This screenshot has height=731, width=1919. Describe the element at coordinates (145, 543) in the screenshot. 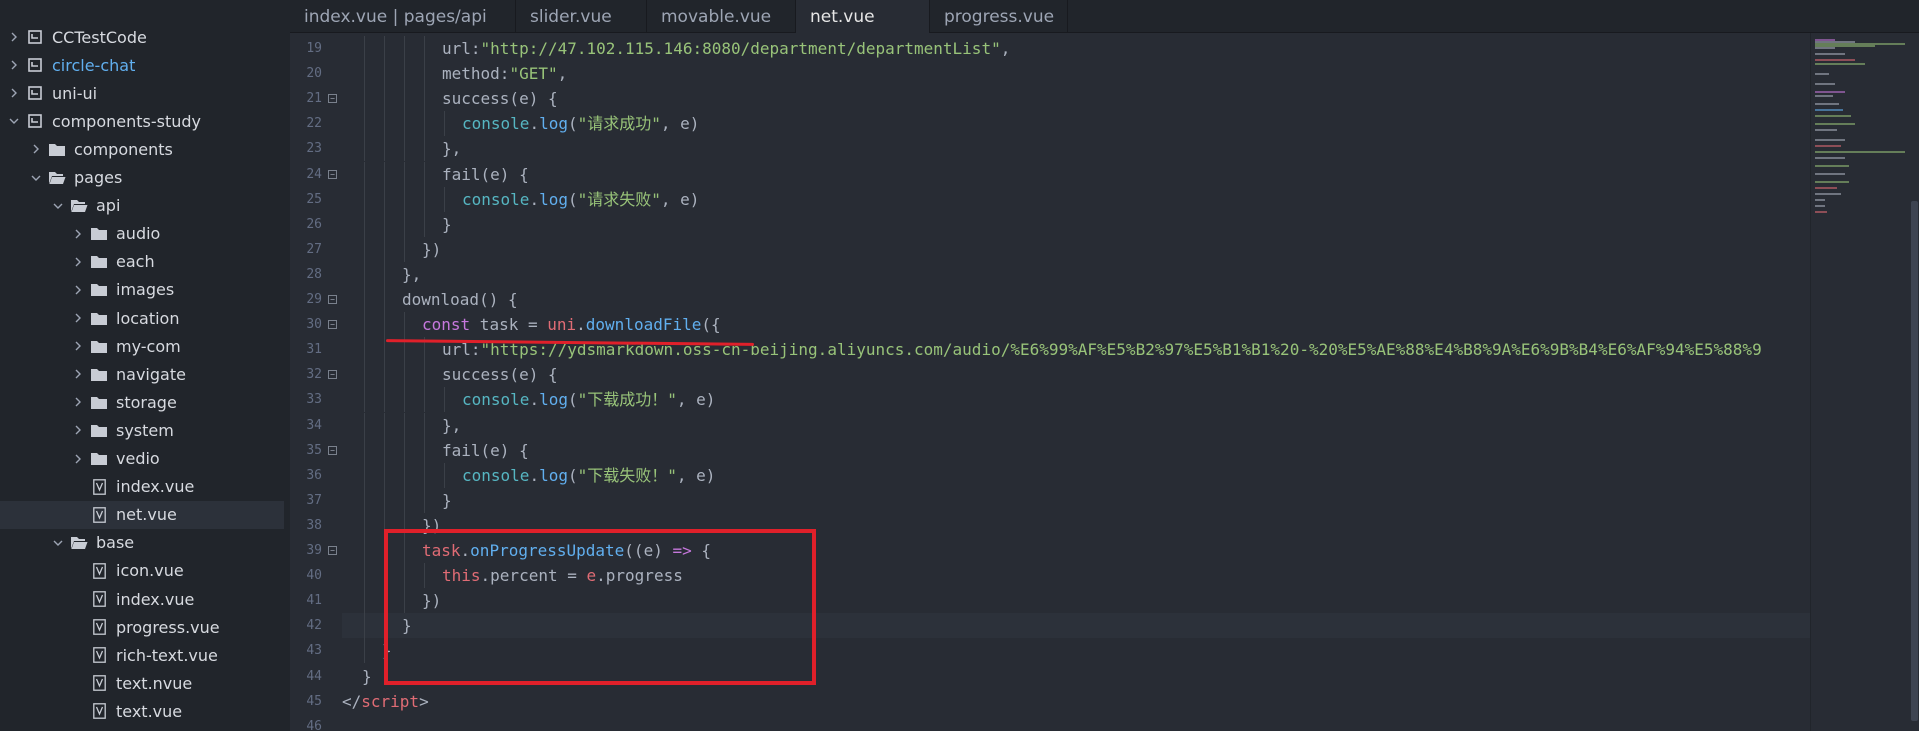

I see `tree-item-base: base` at that location.